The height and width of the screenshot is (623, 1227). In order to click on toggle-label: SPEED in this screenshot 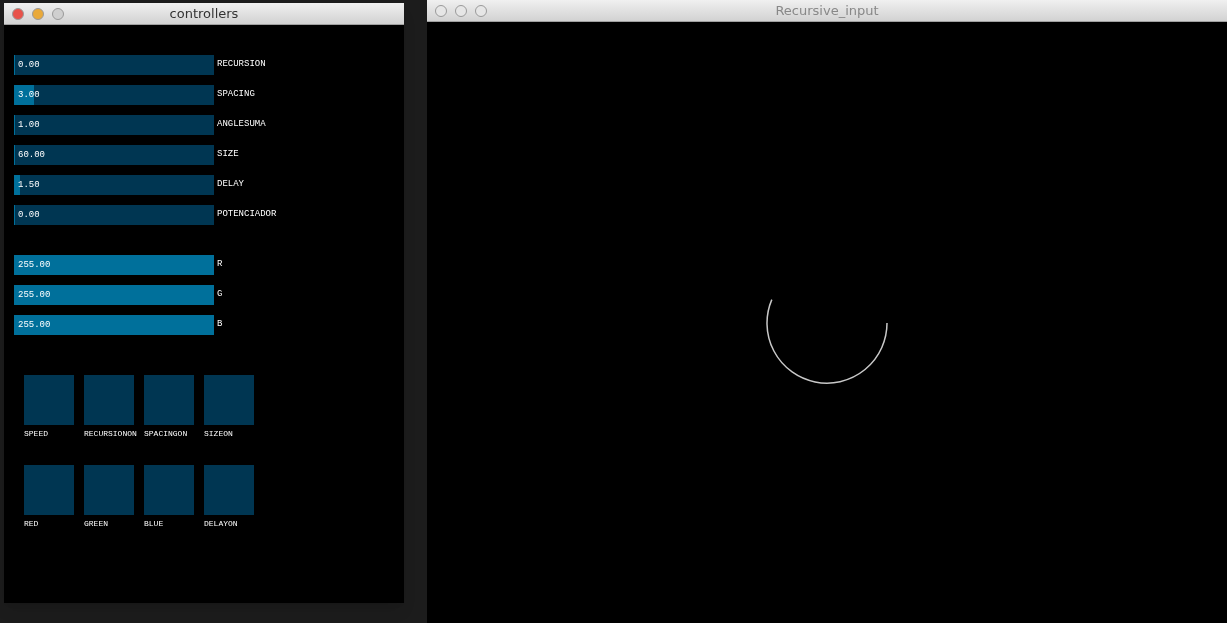, I will do `click(36, 433)`.